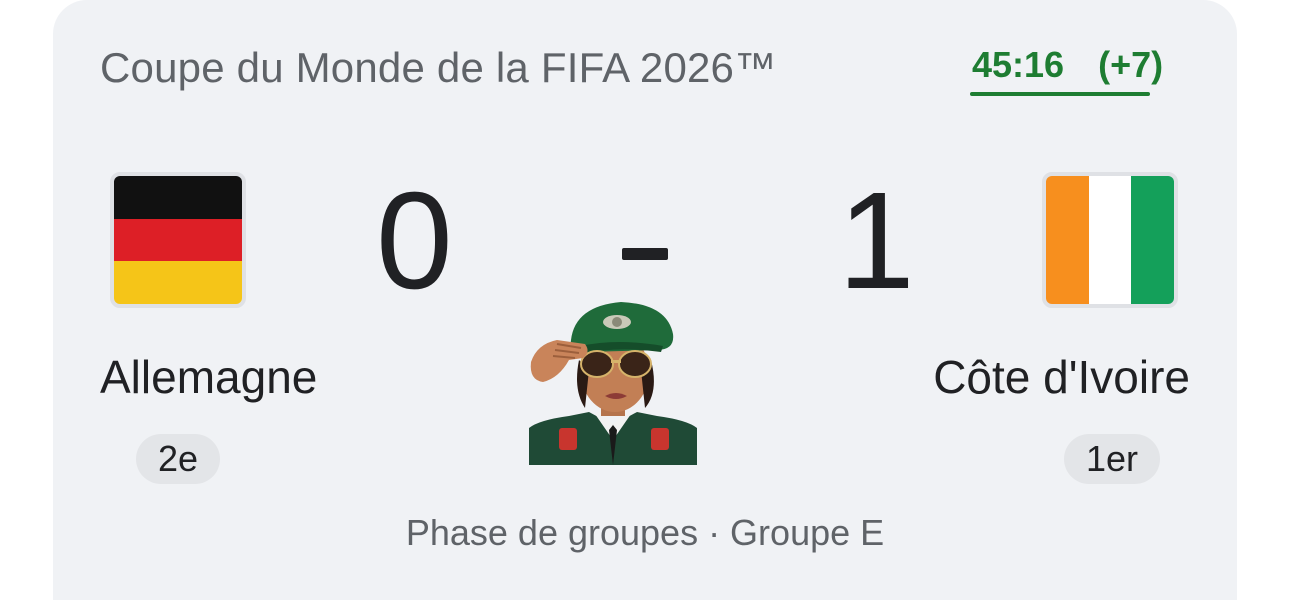 The height and width of the screenshot is (600, 1290). What do you see at coordinates (1112, 459) in the screenshot?
I see `away-group-rank-badge: 1er` at bounding box center [1112, 459].